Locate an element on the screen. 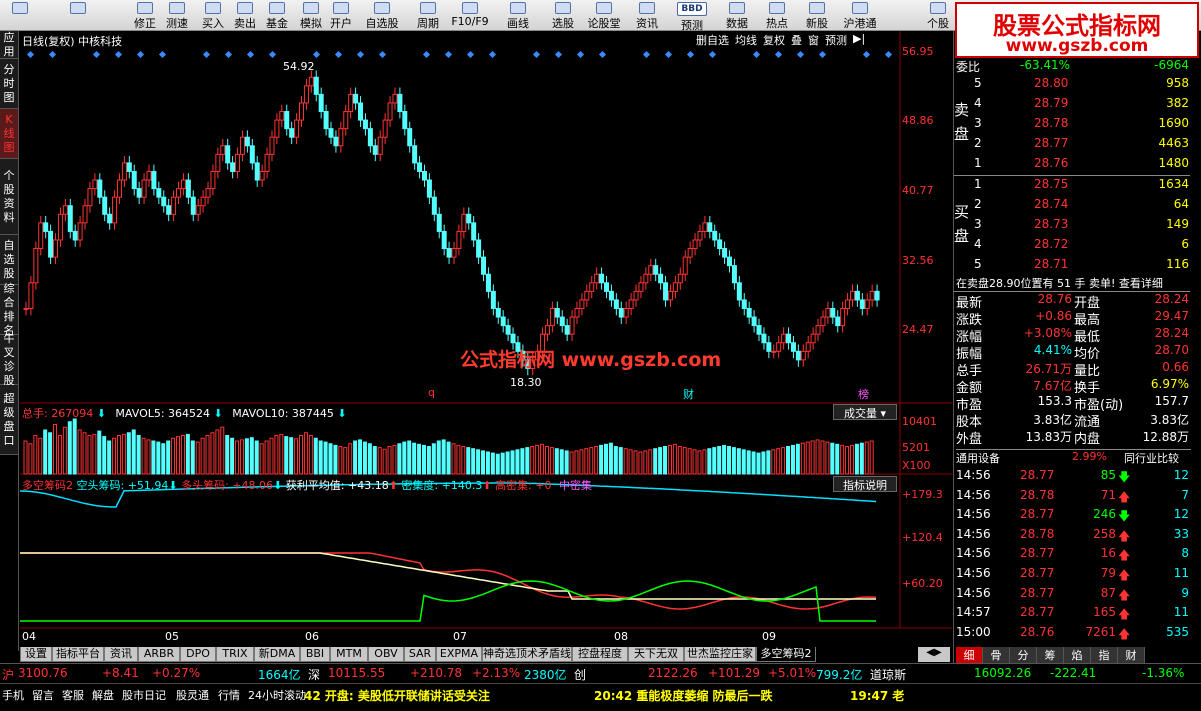 The height and width of the screenshot is (711, 1201). footer-item-4: 股市日记 is located at coordinates (144, 695).